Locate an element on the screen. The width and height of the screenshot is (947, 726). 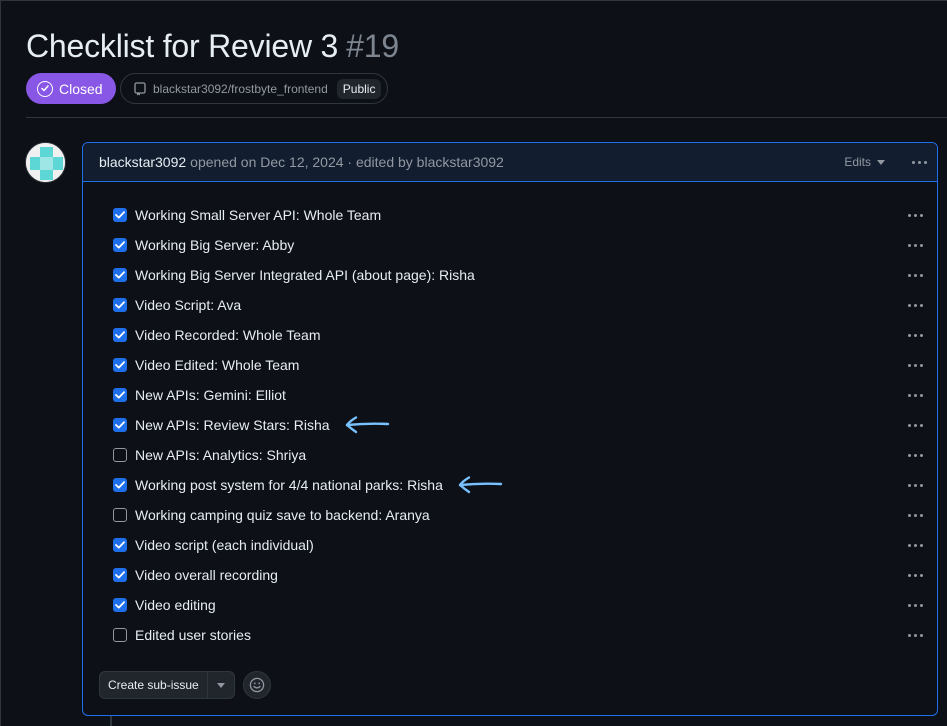
comment-footer: Create sub-issue is located at coordinates (185, 685).